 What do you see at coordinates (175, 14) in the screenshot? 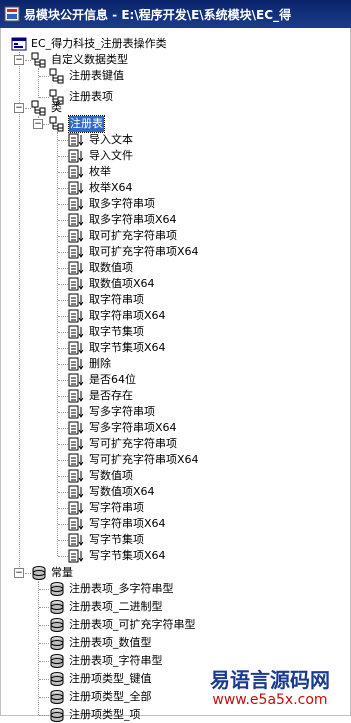
I see `title-bar: 易模块公开信息 - E:\程序开发\E\系统模块\EC_得` at bounding box center [175, 14].